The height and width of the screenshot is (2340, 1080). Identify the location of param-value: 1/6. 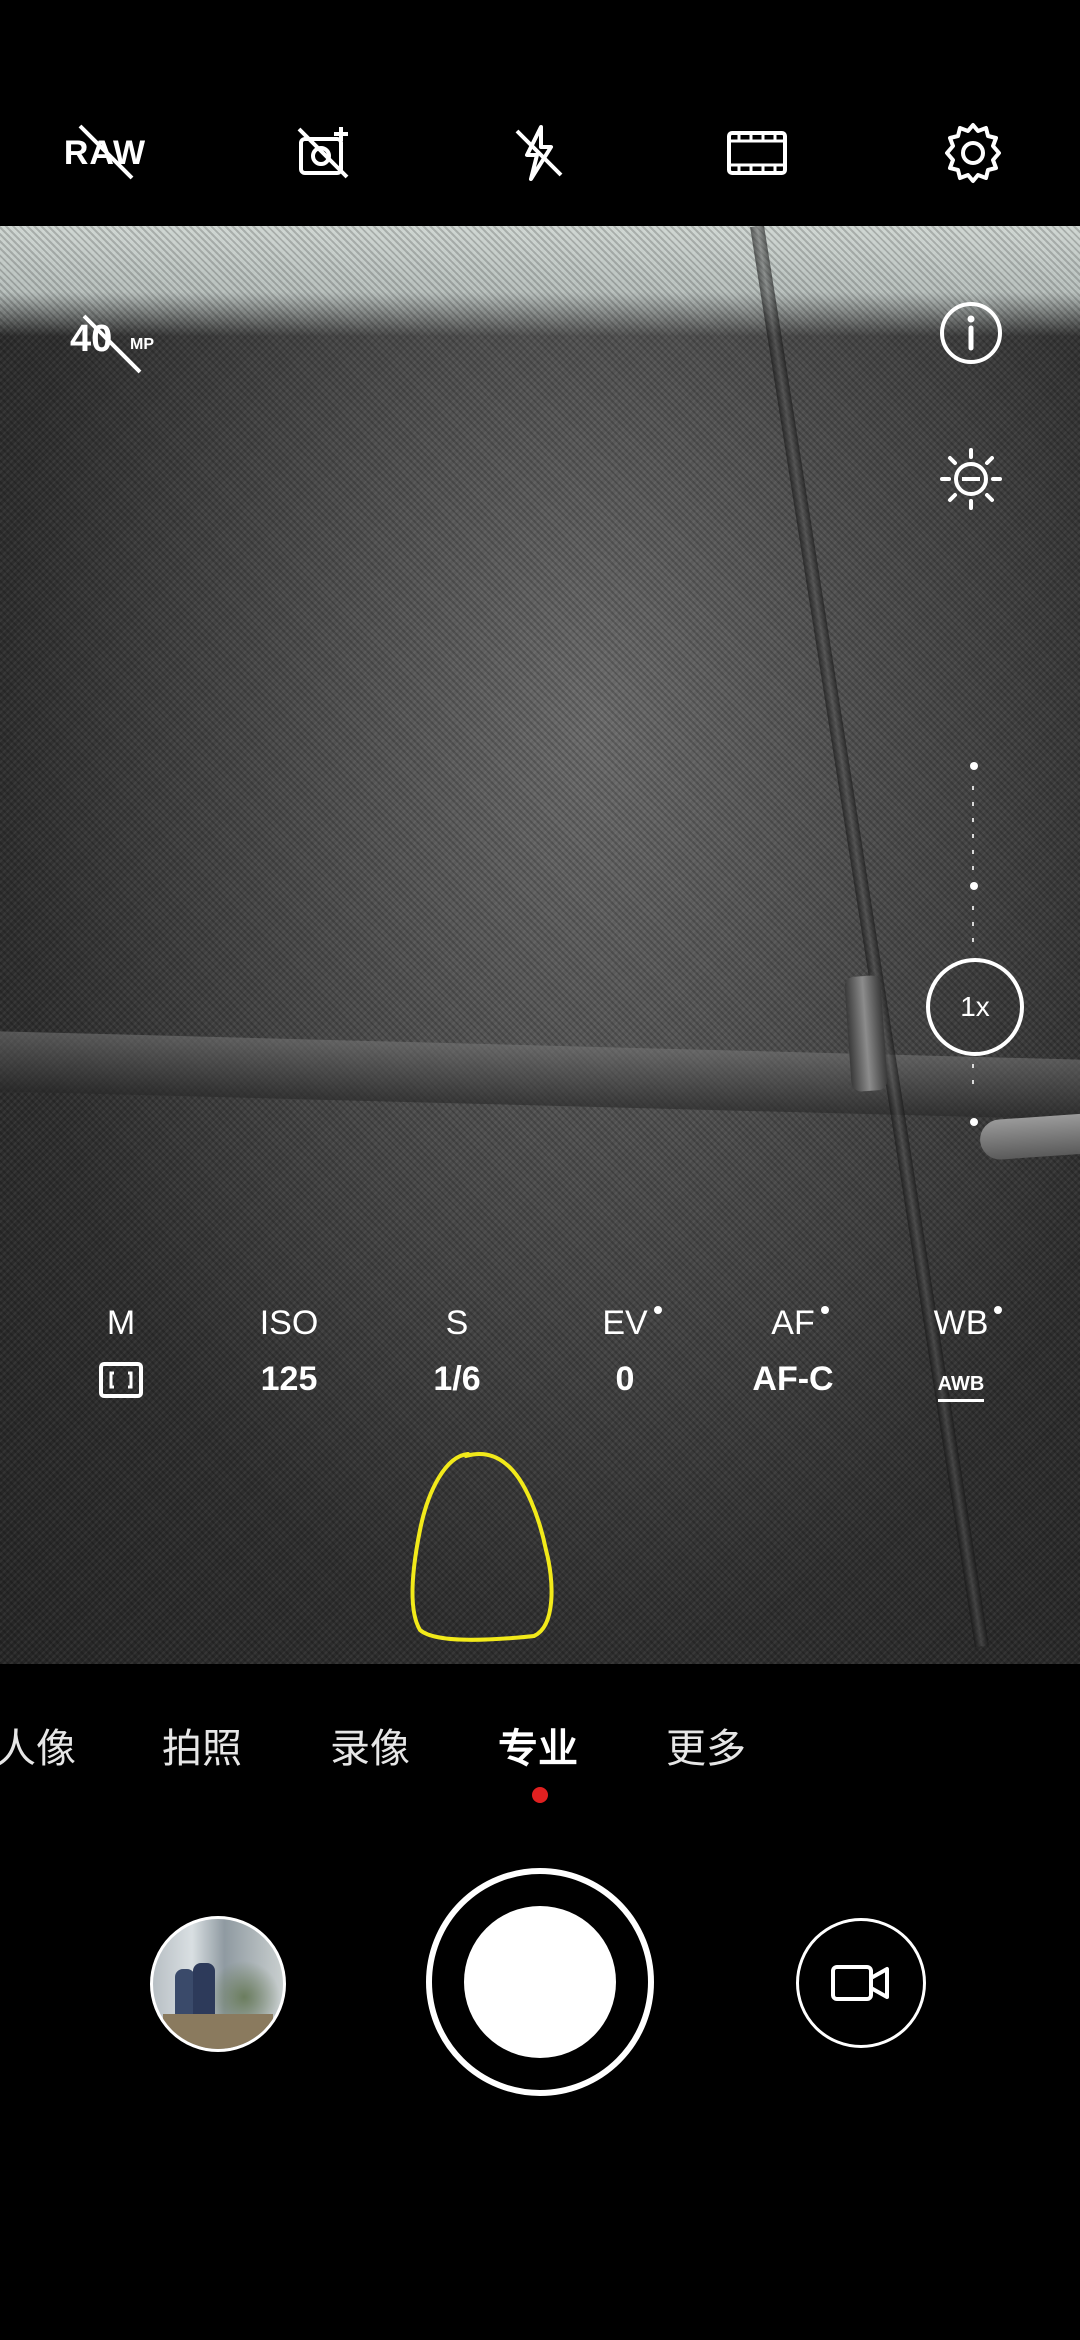
(457, 1379).